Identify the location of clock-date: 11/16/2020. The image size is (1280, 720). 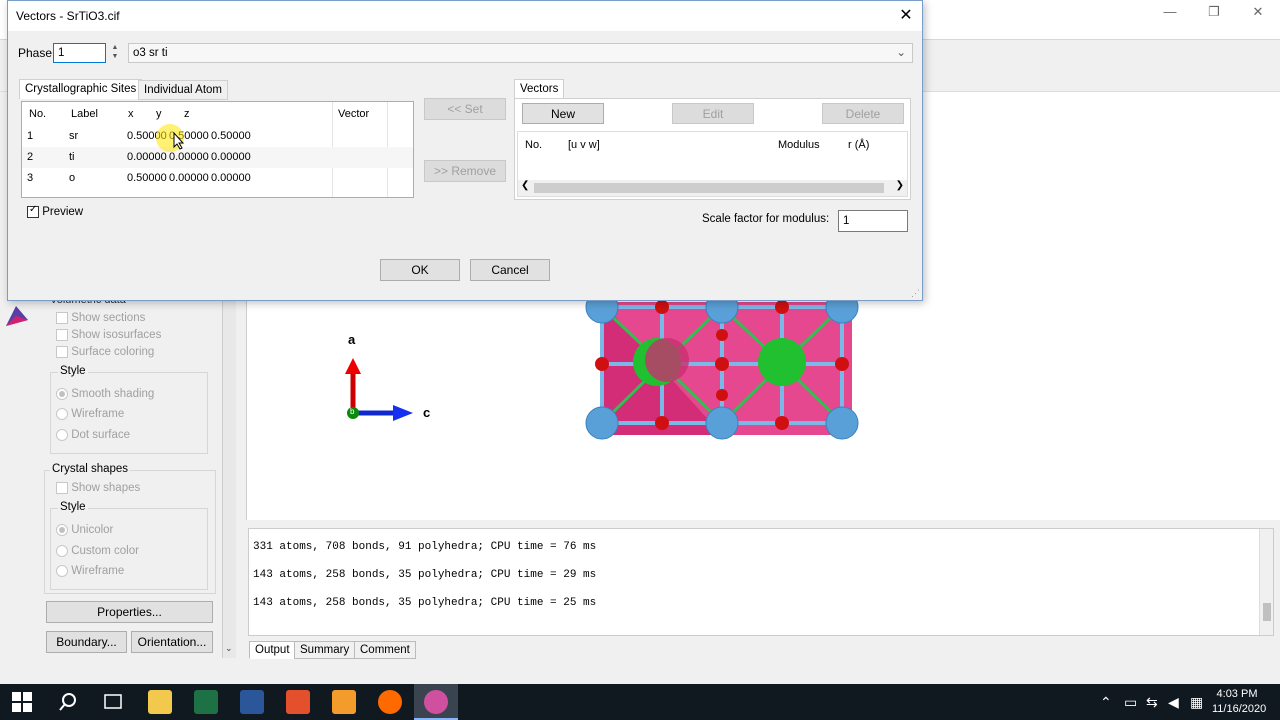
(1239, 709).